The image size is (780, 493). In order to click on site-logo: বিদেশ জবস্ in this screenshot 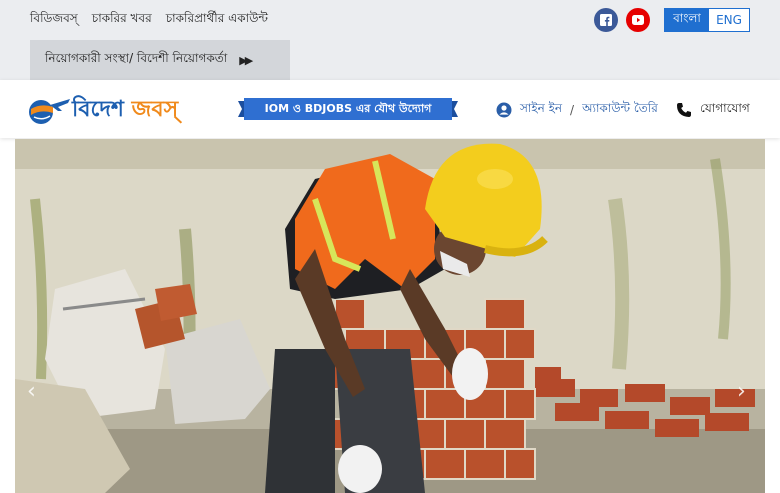, I will do `click(103, 110)`.